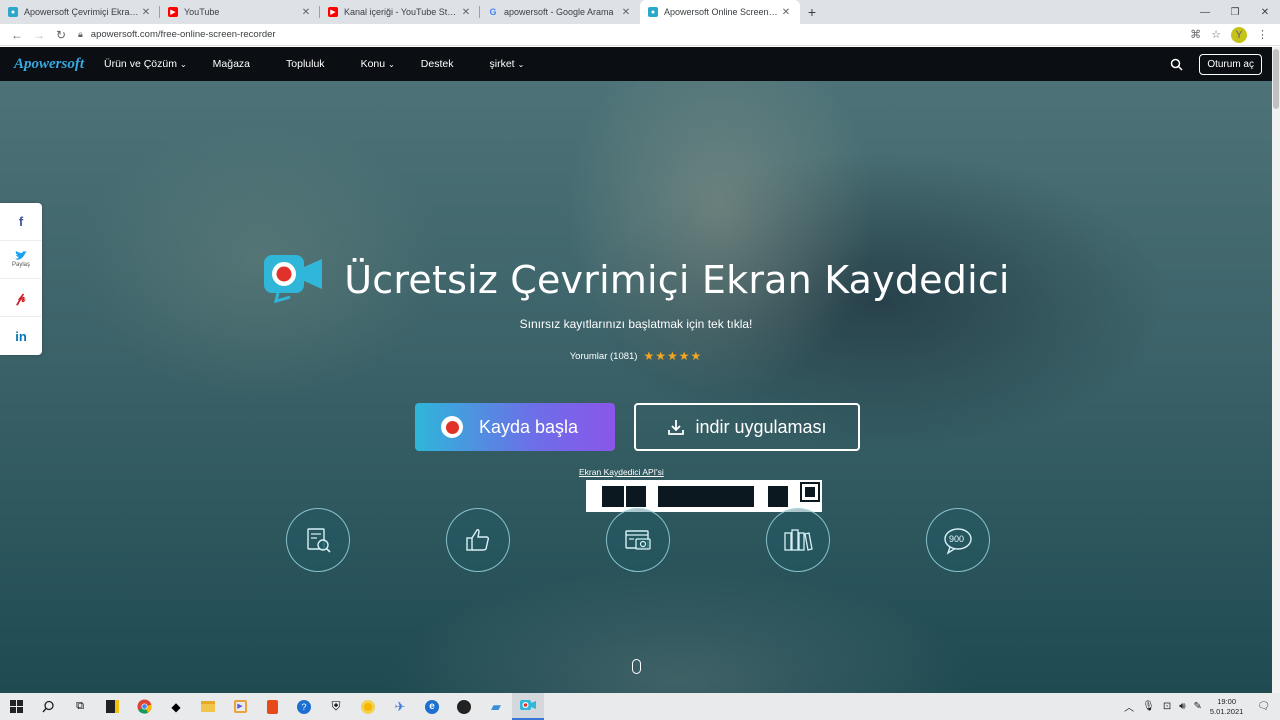 The height and width of the screenshot is (720, 1280). I want to click on facebook-icon: f, so click(21, 221).